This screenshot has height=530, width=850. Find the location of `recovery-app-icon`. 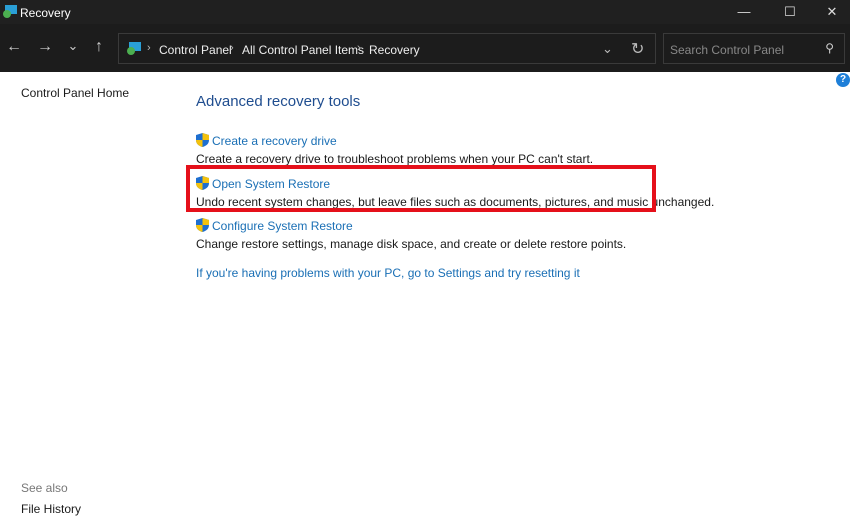

recovery-app-icon is located at coordinates (10, 11).